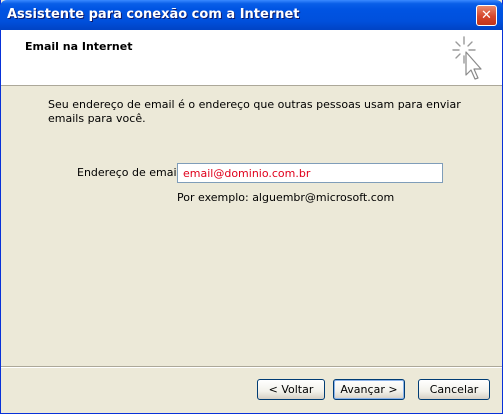  I want to click on example-text: Por exemplo: alguembr@microsoft.com, so click(286, 197).